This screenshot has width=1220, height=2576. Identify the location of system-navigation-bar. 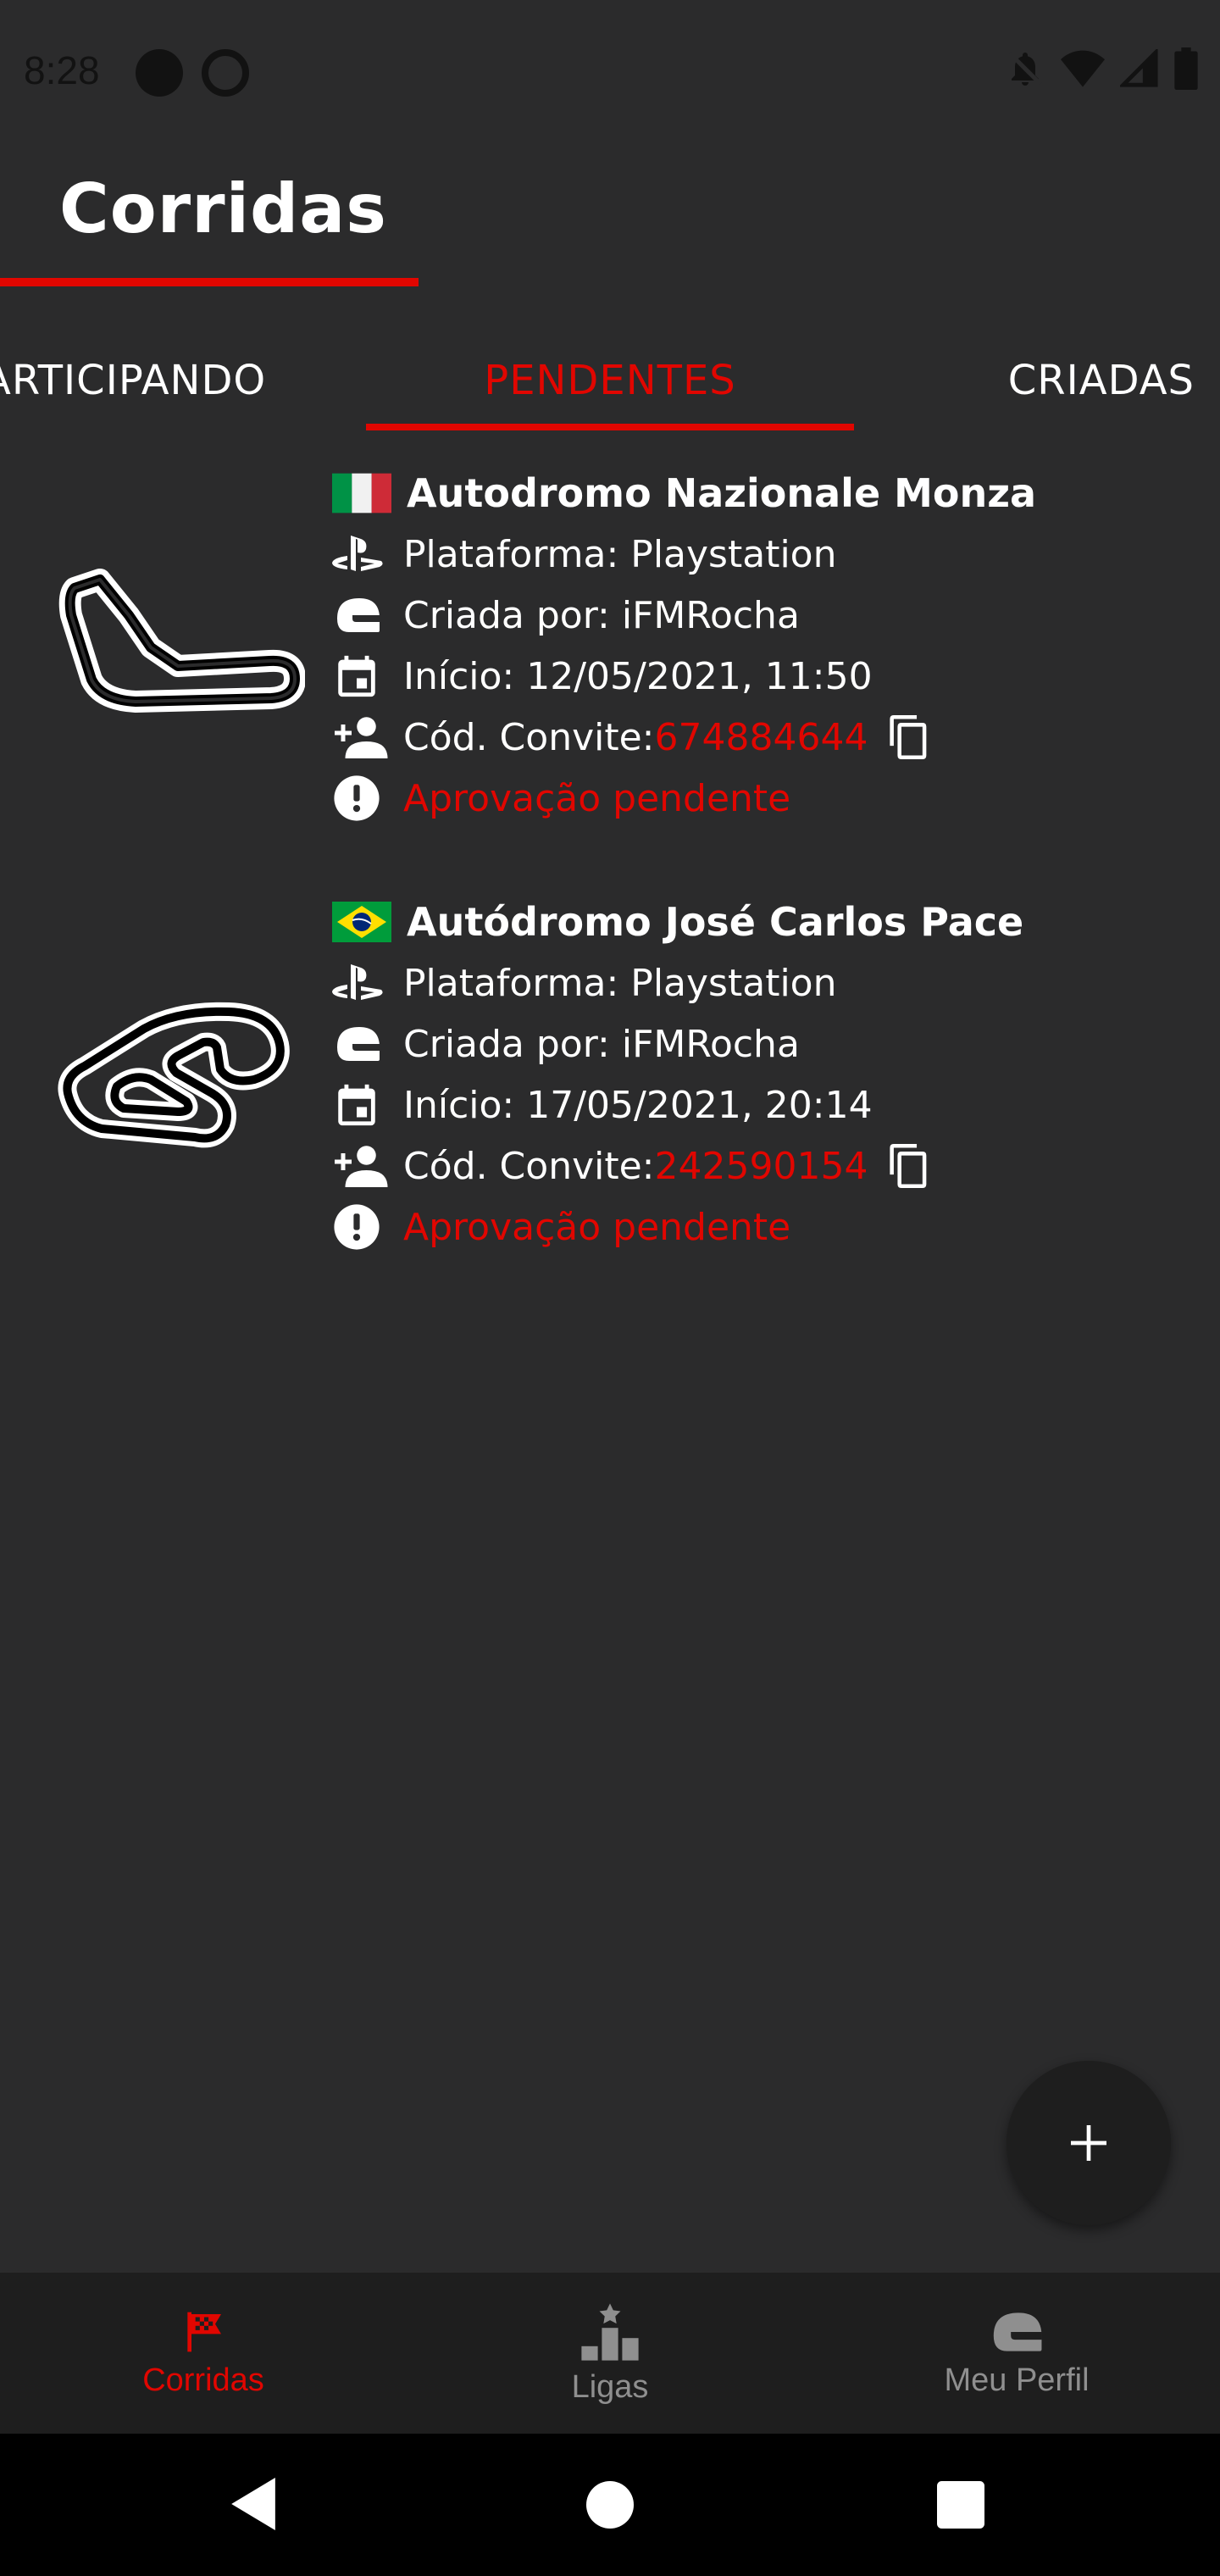
(610, 2505).